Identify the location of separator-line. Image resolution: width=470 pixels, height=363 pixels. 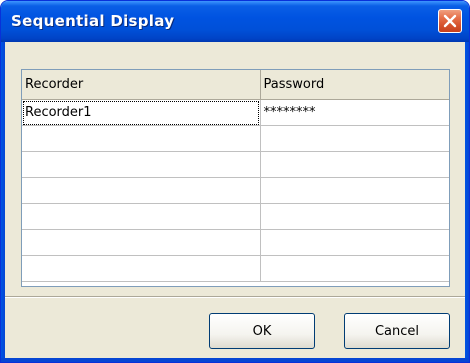
(235, 297).